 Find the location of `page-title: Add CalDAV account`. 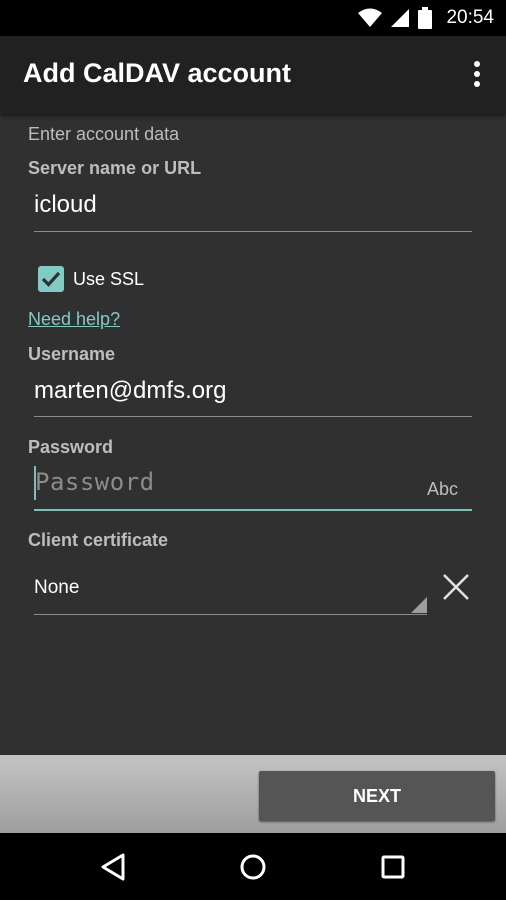

page-title: Add CalDAV account is located at coordinates (157, 73).